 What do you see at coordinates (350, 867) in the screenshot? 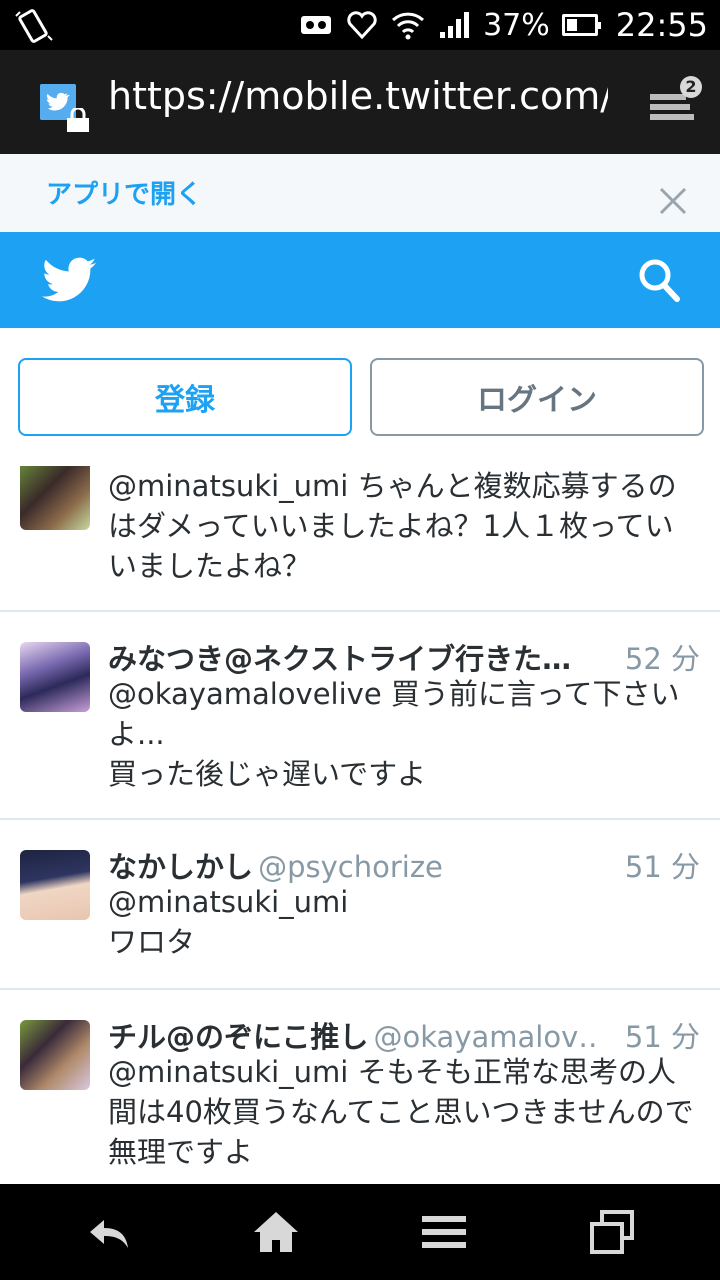
I see `tweet-author-handle: @psychorize` at bounding box center [350, 867].